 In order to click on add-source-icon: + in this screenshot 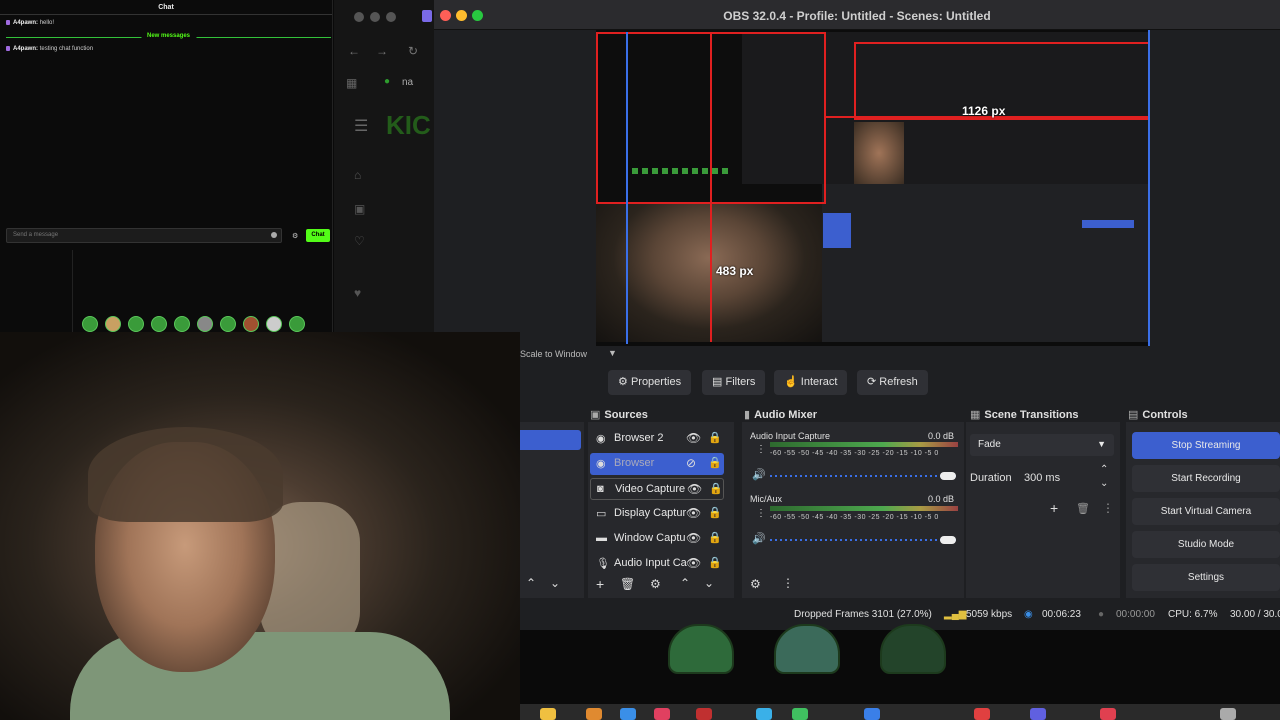, I will do `click(600, 584)`.